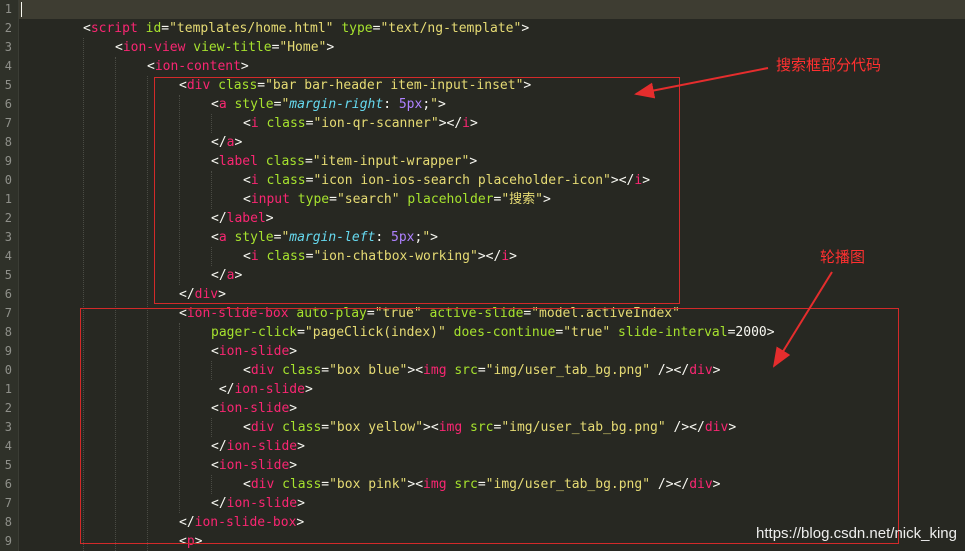  I want to click on search-annotation-label: 搜索框部分代码, so click(829, 65).